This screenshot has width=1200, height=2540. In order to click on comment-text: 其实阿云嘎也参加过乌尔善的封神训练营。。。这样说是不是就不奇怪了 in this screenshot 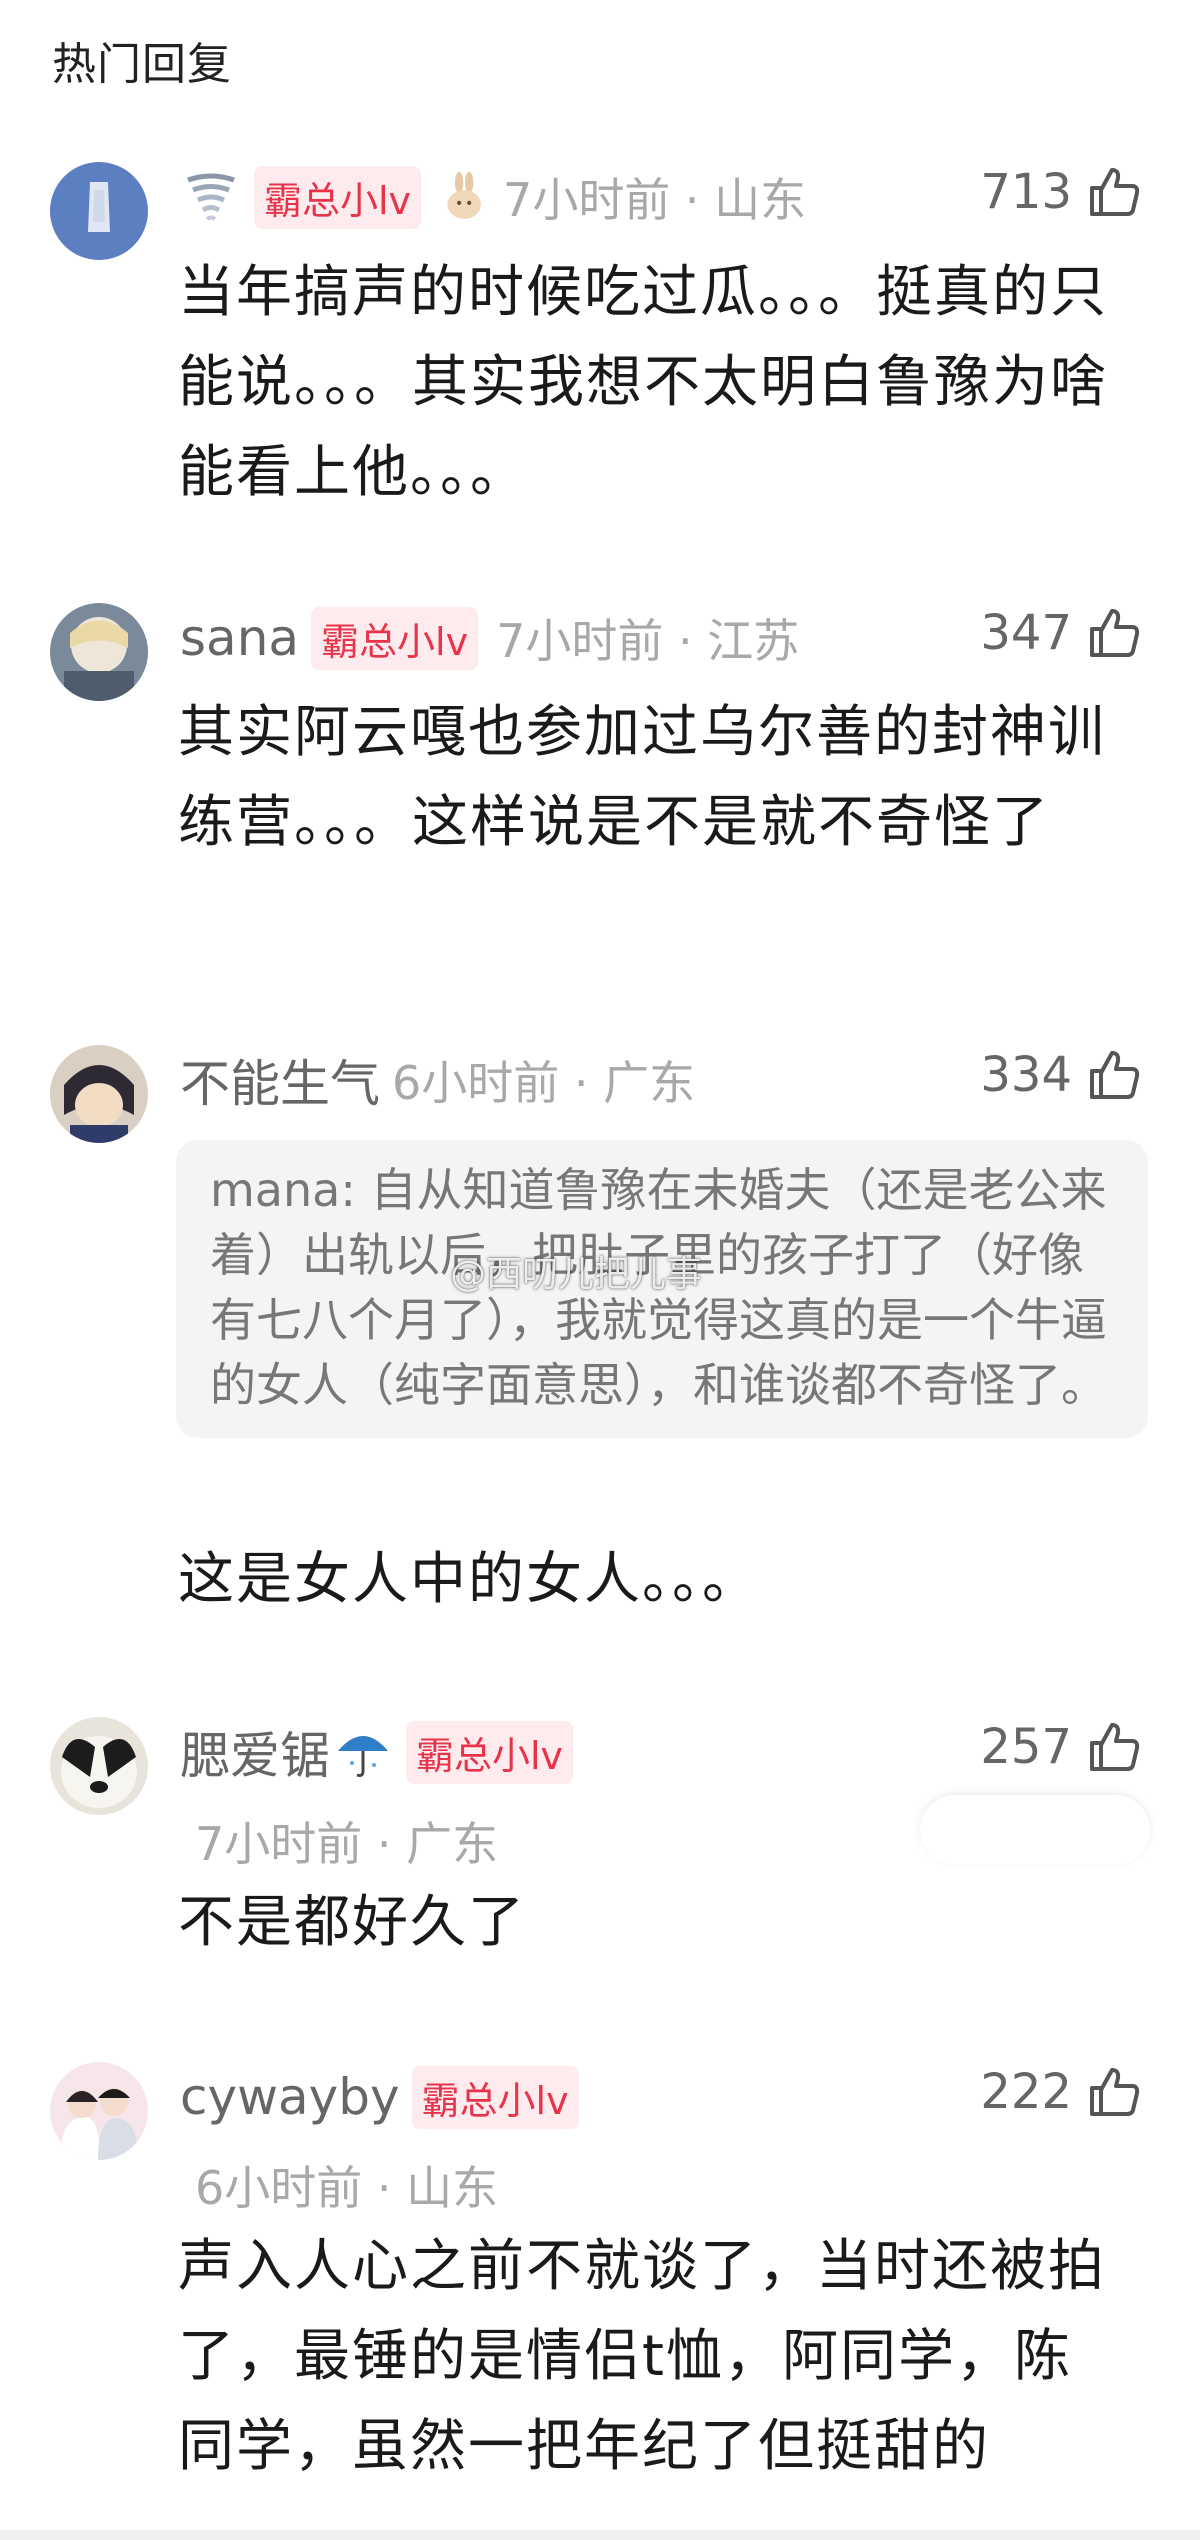, I will do `click(642, 777)`.